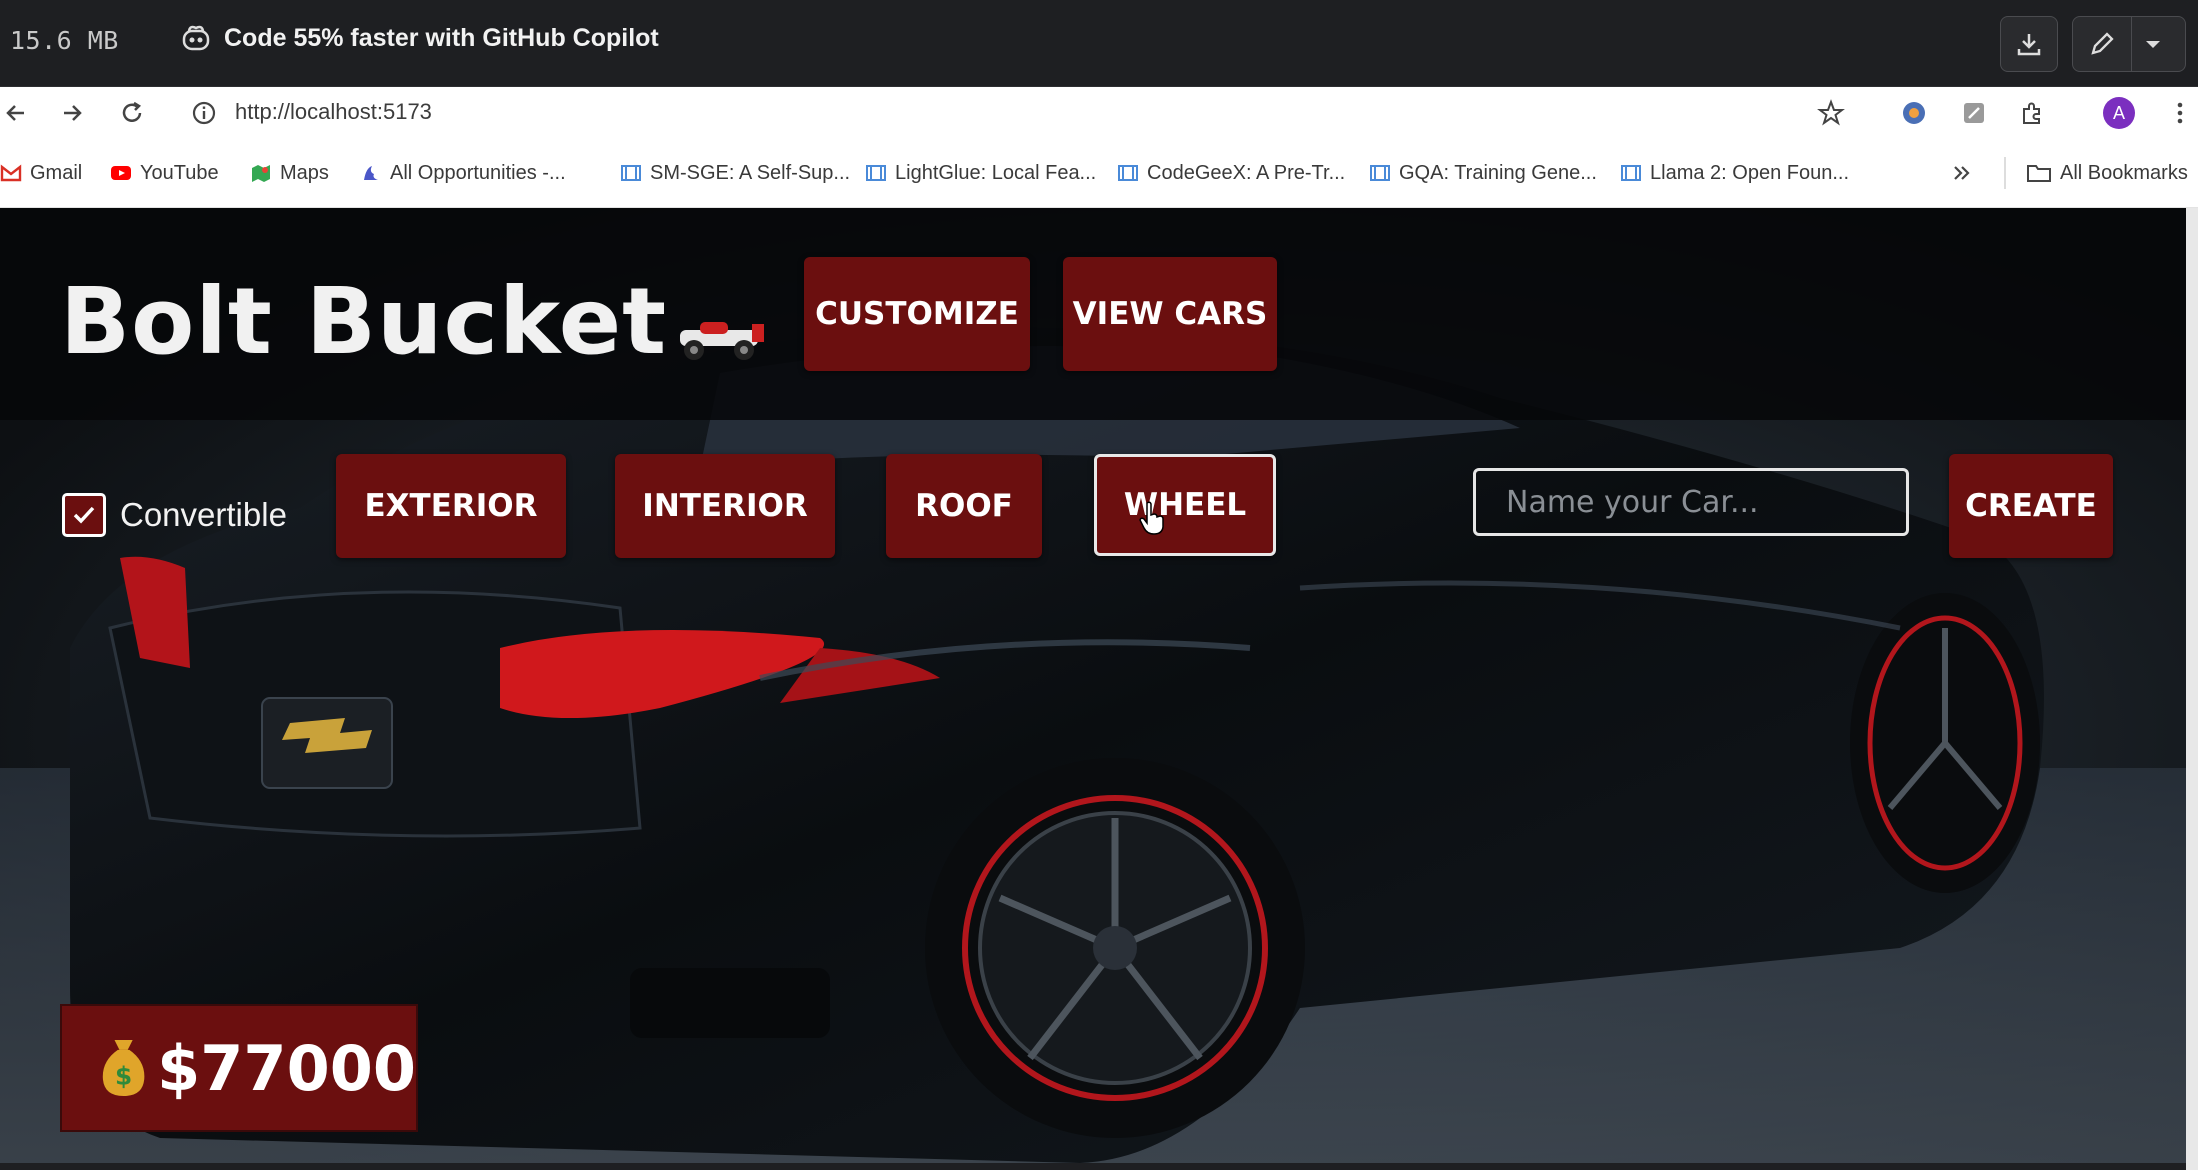 This screenshot has height=1170, width=2198. Describe the element at coordinates (1185, 505) in the screenshot. I see `wheel-button: WHEEL` at that location.